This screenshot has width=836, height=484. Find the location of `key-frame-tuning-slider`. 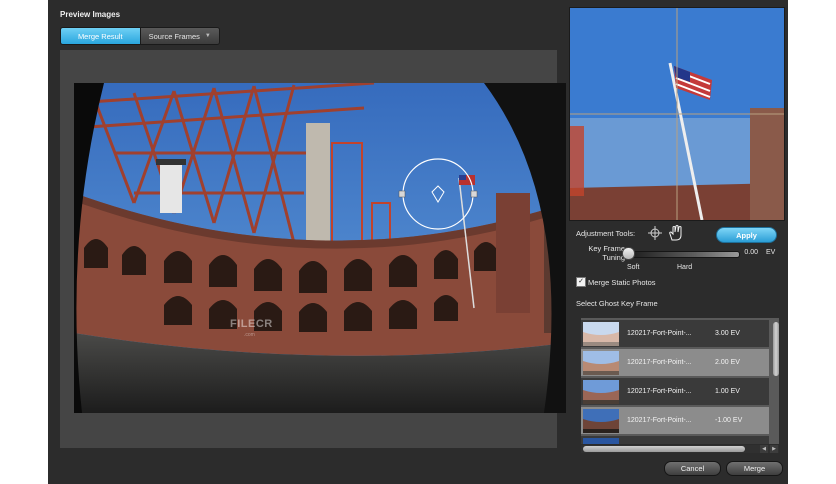

key-frame-tuning-slider is located at coordinates (684, 254).